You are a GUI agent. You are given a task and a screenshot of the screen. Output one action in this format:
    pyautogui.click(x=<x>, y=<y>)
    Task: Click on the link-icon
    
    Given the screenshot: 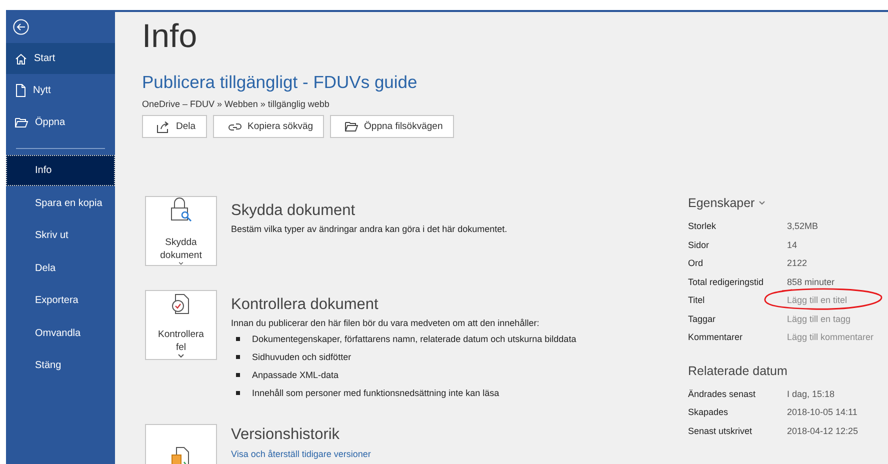 What is the action you would take?
    pyautogui.click(x=235, y=127)
    